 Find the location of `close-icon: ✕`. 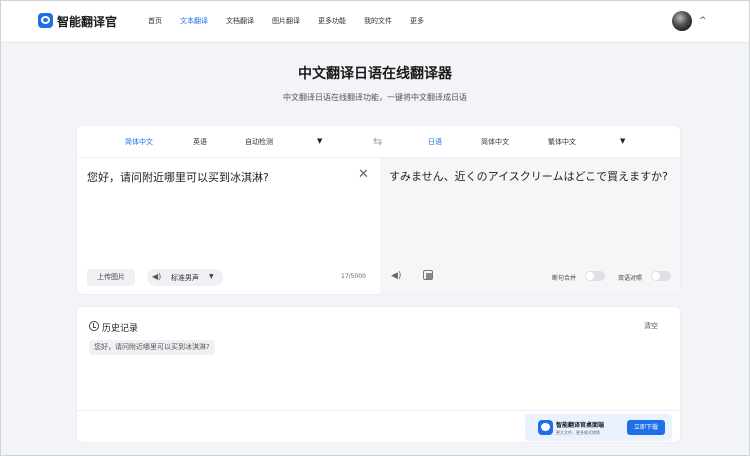

close-icon: ✕ is located at coordinates (363, 174).